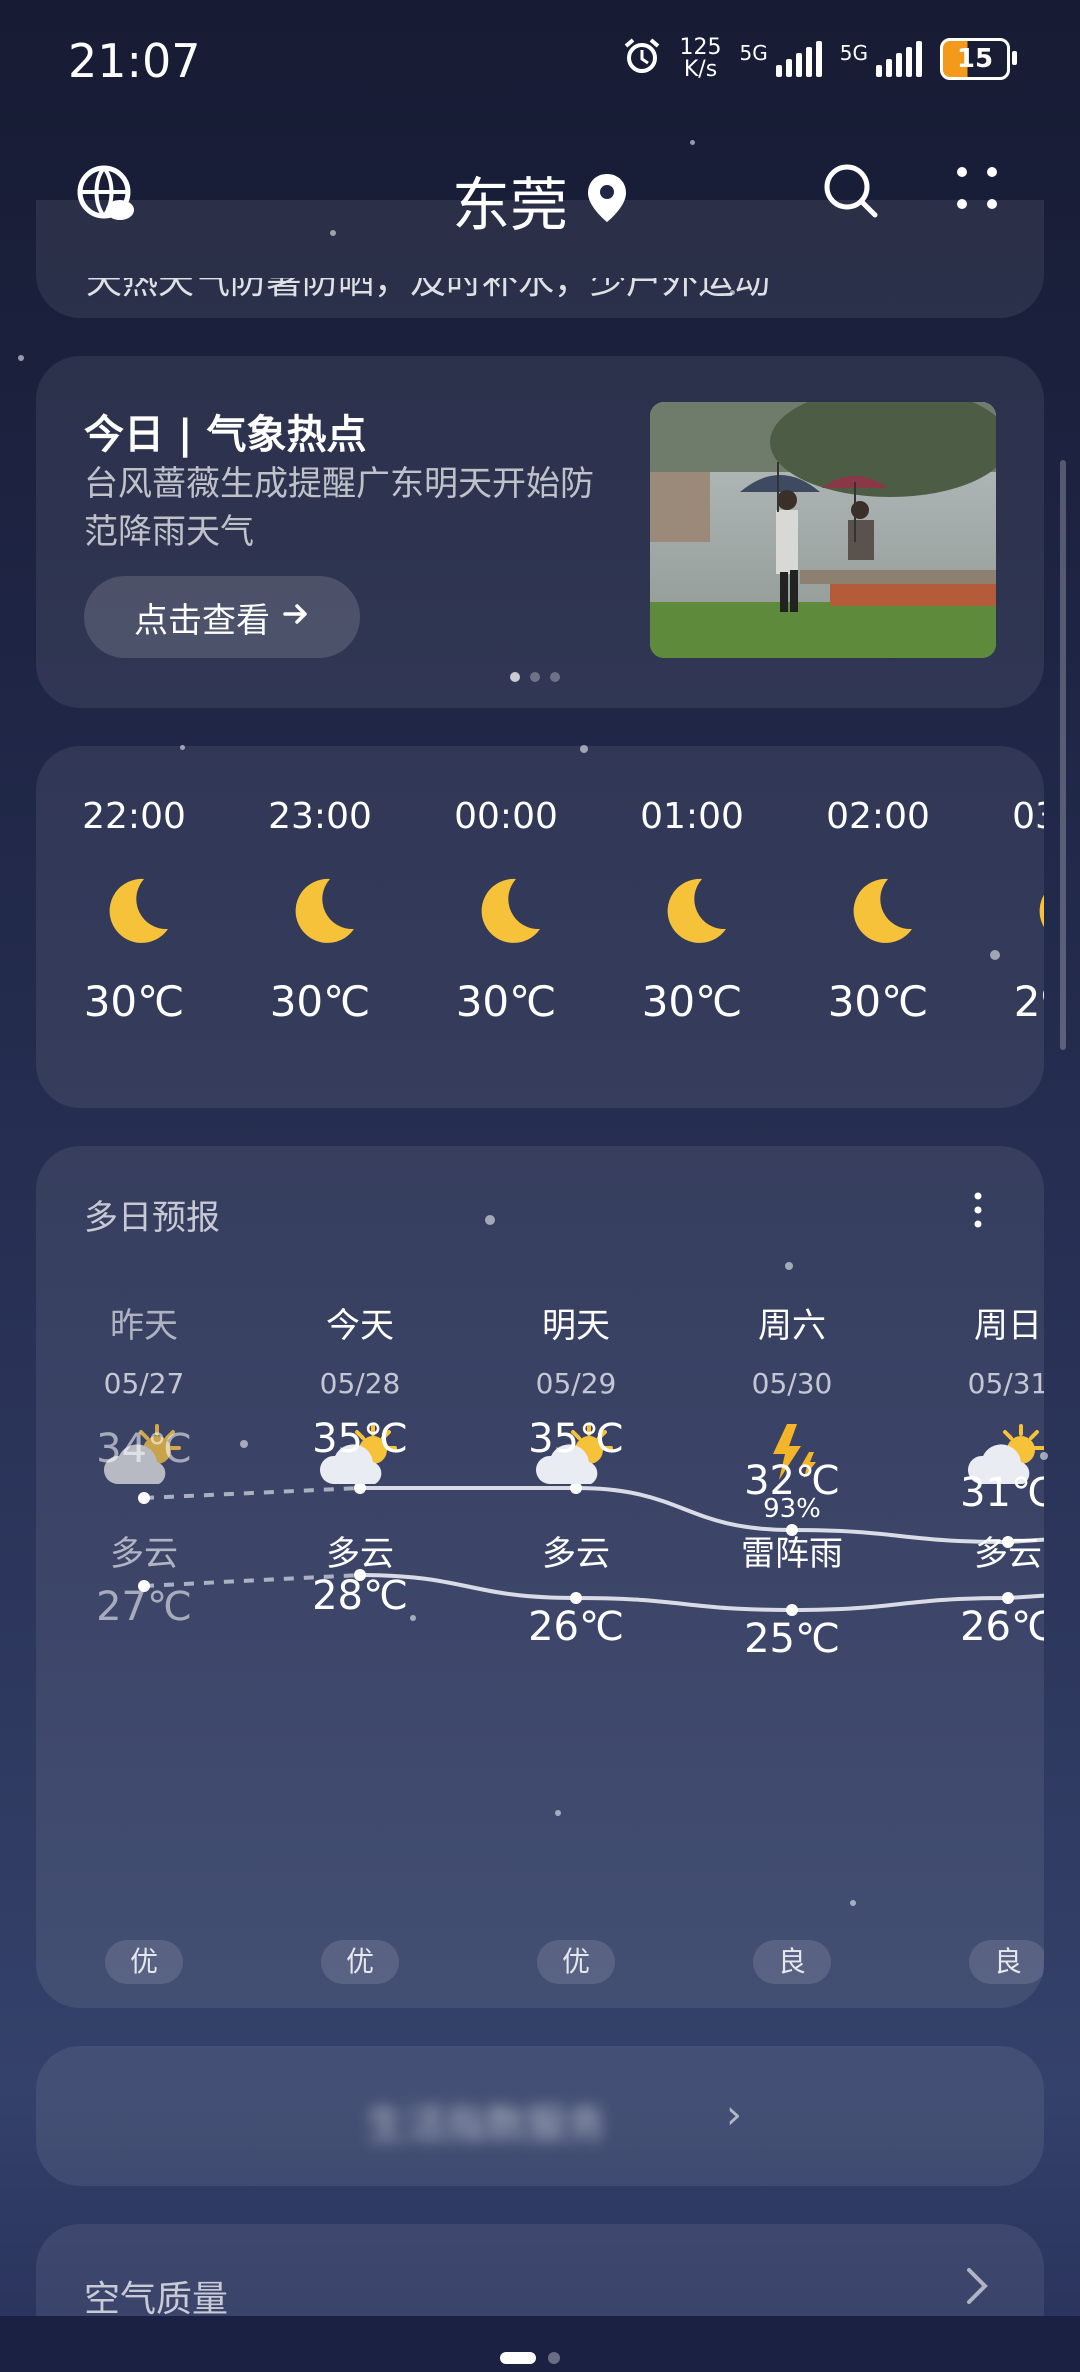  Describe the element at coordinates (540, 259) in the screenshot. I see `tip-card: 天热天气防暑防晒，及时补水，少户外运动` at that location.